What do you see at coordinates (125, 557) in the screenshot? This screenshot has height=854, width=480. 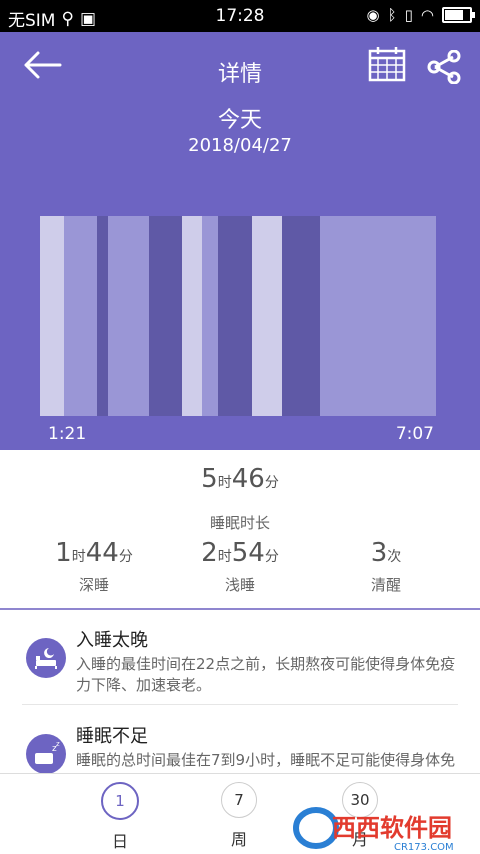 I see `deep-minutes-unit: 分` at bounding box center [125, 557].